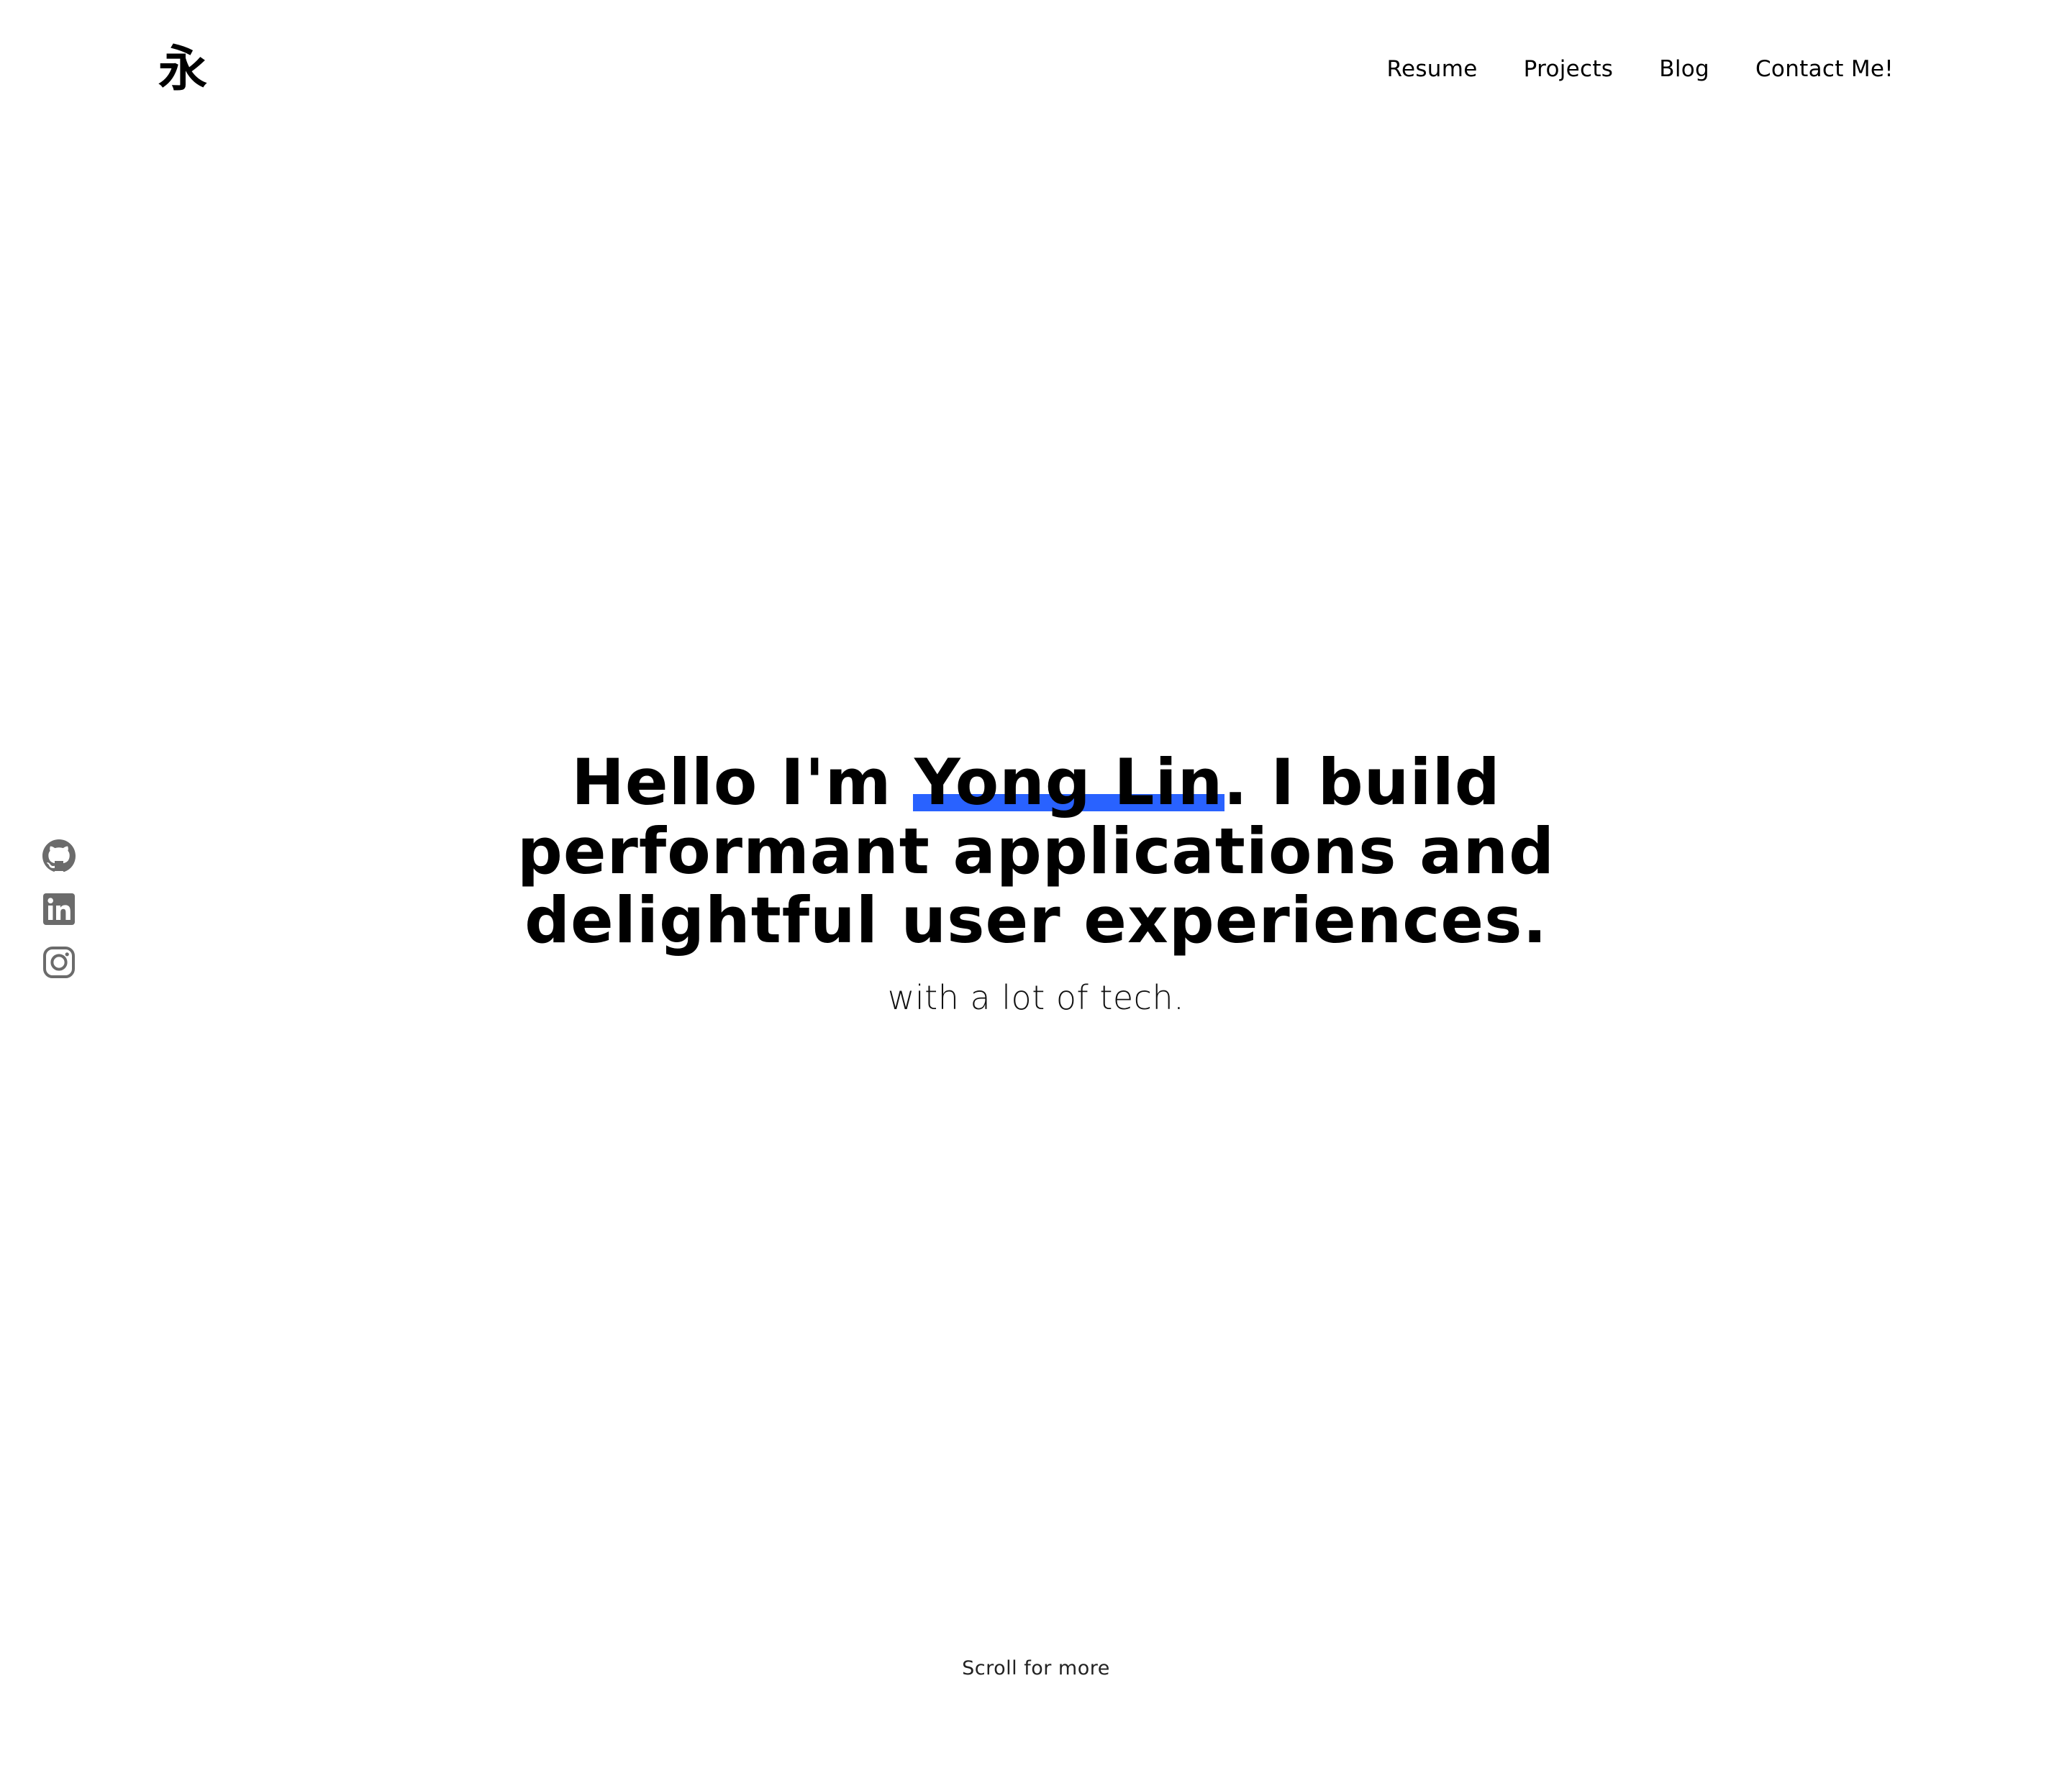 This screenshot has width=2072, height=1778. What do you see at coordinates (1036, 997) in the screenshot?
I see `hero-subline: with a lot of tech.` at bounding box center [1036, 997].